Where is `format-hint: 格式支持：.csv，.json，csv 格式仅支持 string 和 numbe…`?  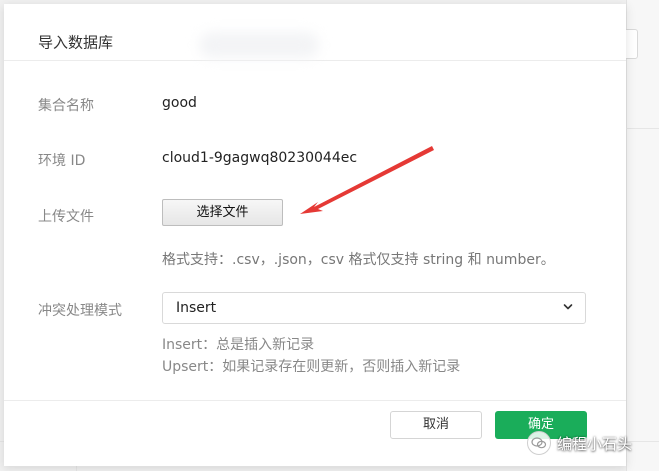
format-hint: 格式支持：.csv，.json，csv 格式仅支持 string 和 numbe… is located at coordinates (358, 260).